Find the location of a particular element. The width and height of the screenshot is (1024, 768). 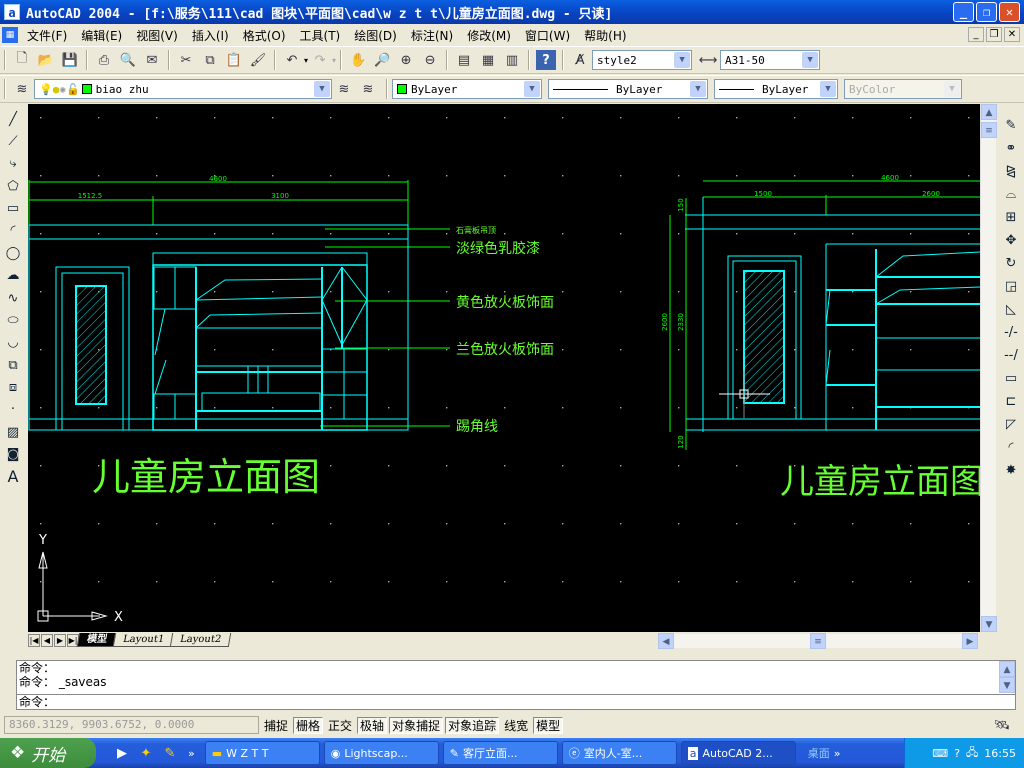

document-icon: ▦ is located at coordinates (10, 35).